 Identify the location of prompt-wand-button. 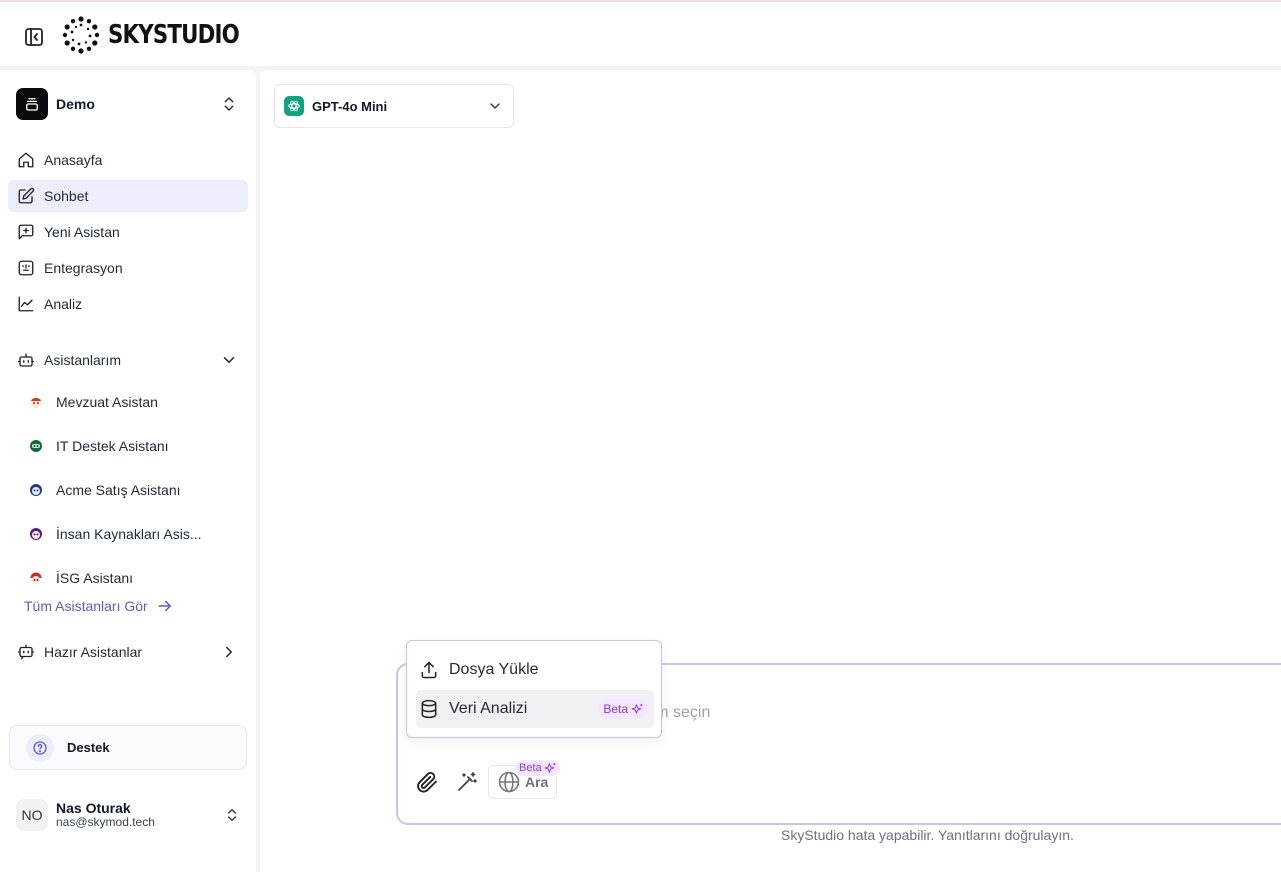
(467, 782).